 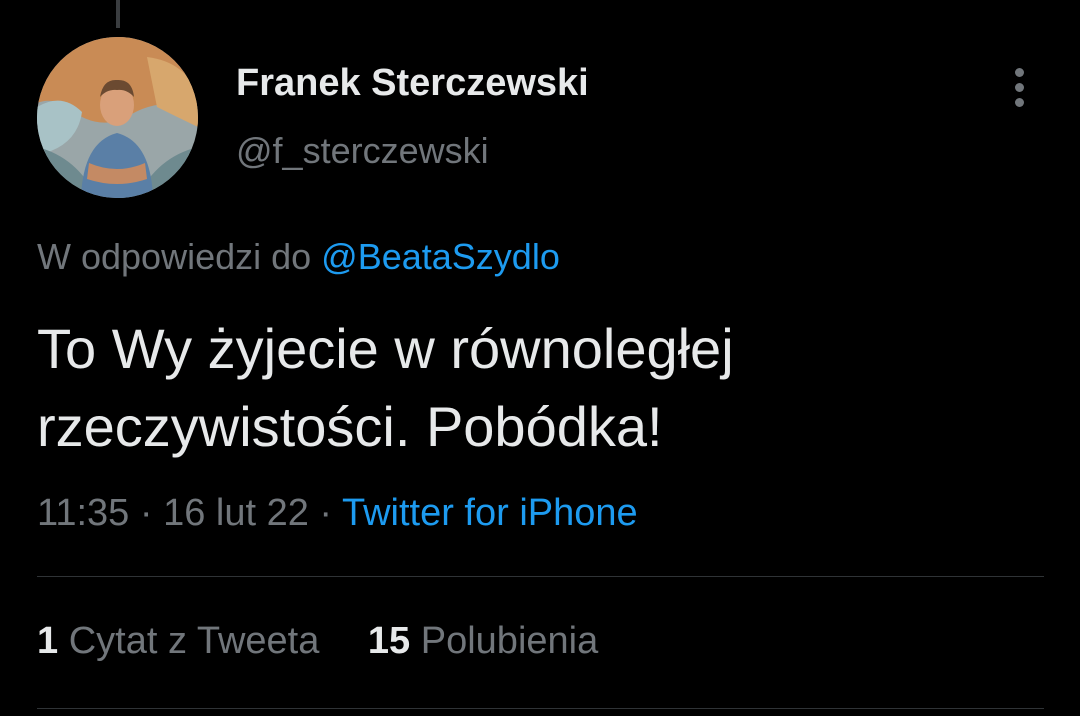 What do you see at coordinates (440, 256) in the screenshot?
I see `reply-mention-link: @BeataSzydlo` at bounding box center [440, 256].